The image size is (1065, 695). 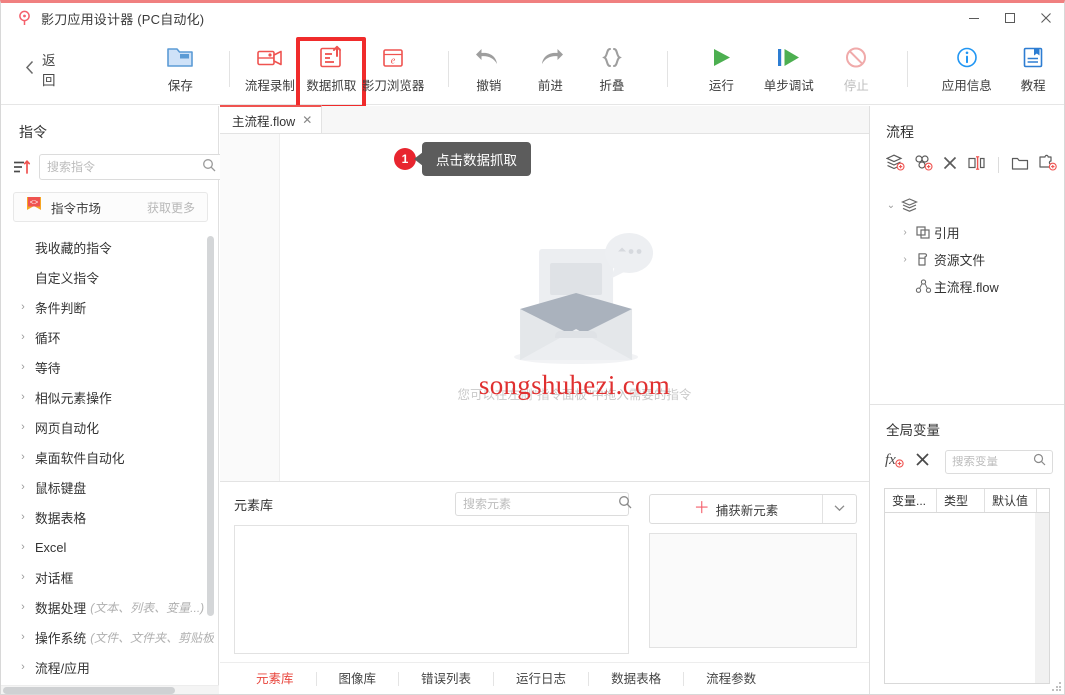 I want to click on toolbar-redo: 前进, so click(x=551, y=69).